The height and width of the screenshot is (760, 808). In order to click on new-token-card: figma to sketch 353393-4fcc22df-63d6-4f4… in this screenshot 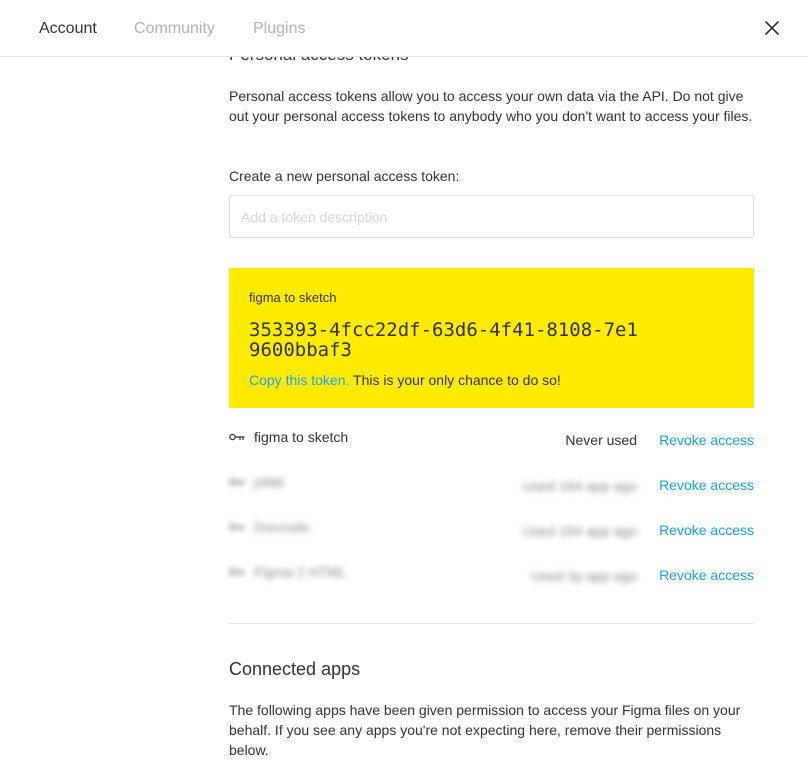, I will do `click(491, 338)`.